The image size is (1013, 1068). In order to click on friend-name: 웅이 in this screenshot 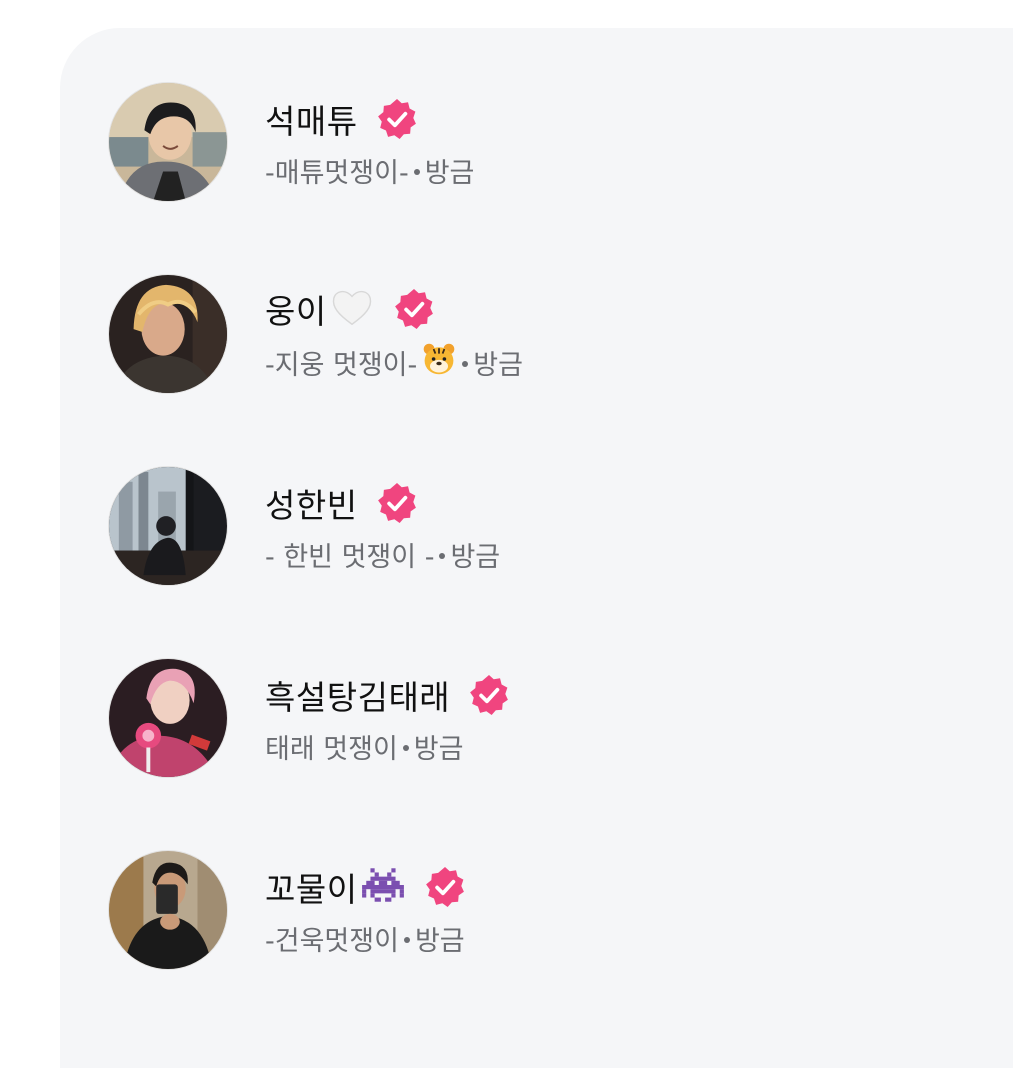, I will do `click(296, 311)`.